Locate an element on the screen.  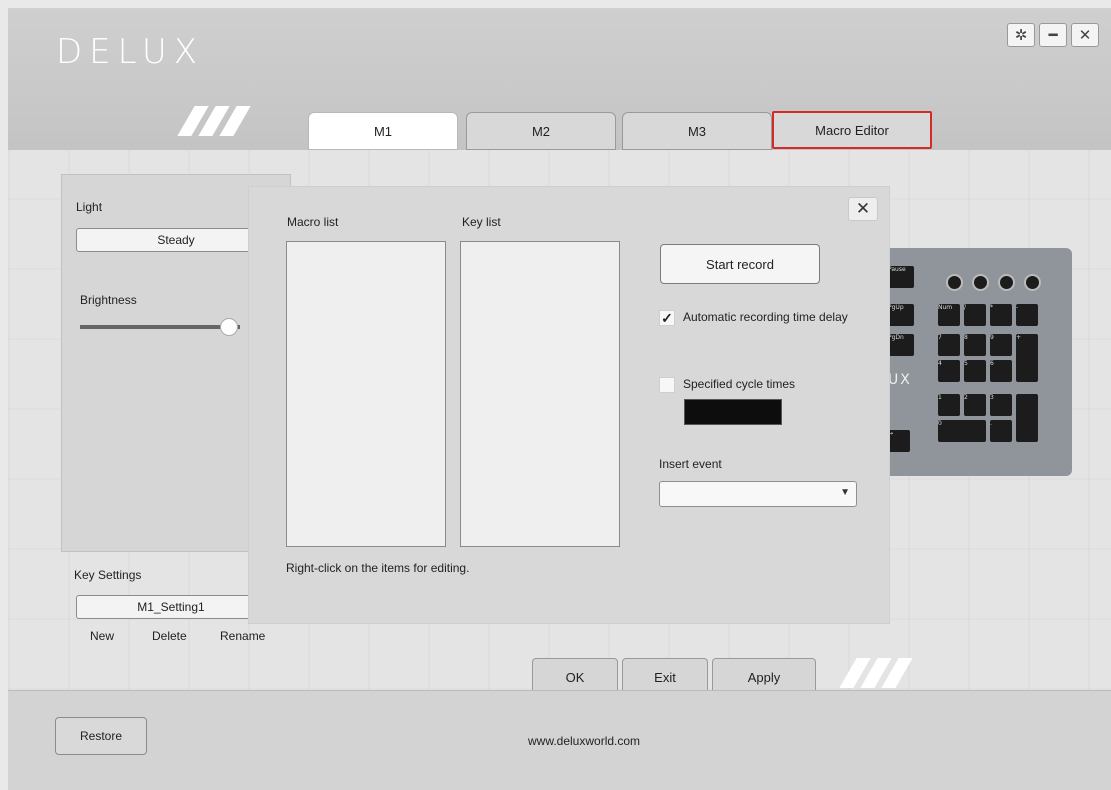
macro-list is located at coordinates (366, 394).